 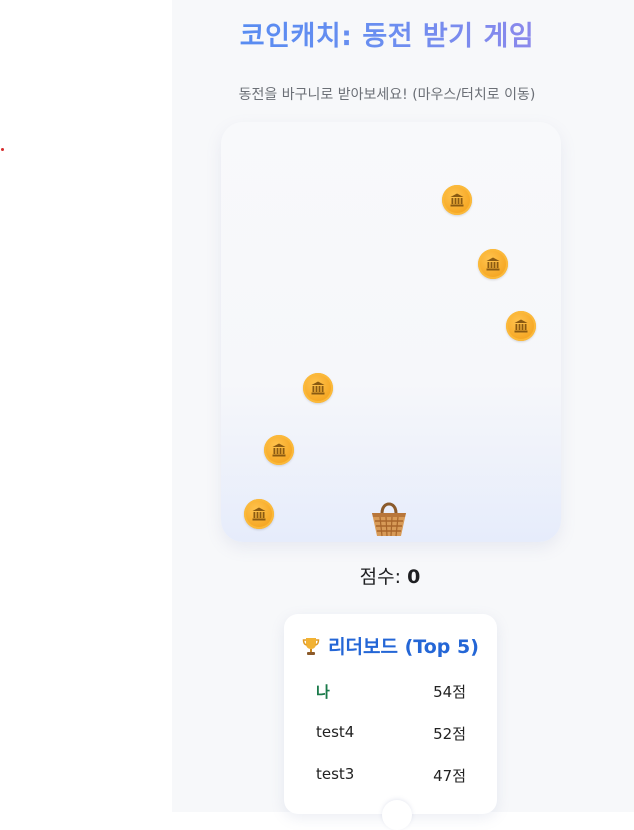 I want to click on leaderboard-row: 나 54점, so click(x=391, y=691).